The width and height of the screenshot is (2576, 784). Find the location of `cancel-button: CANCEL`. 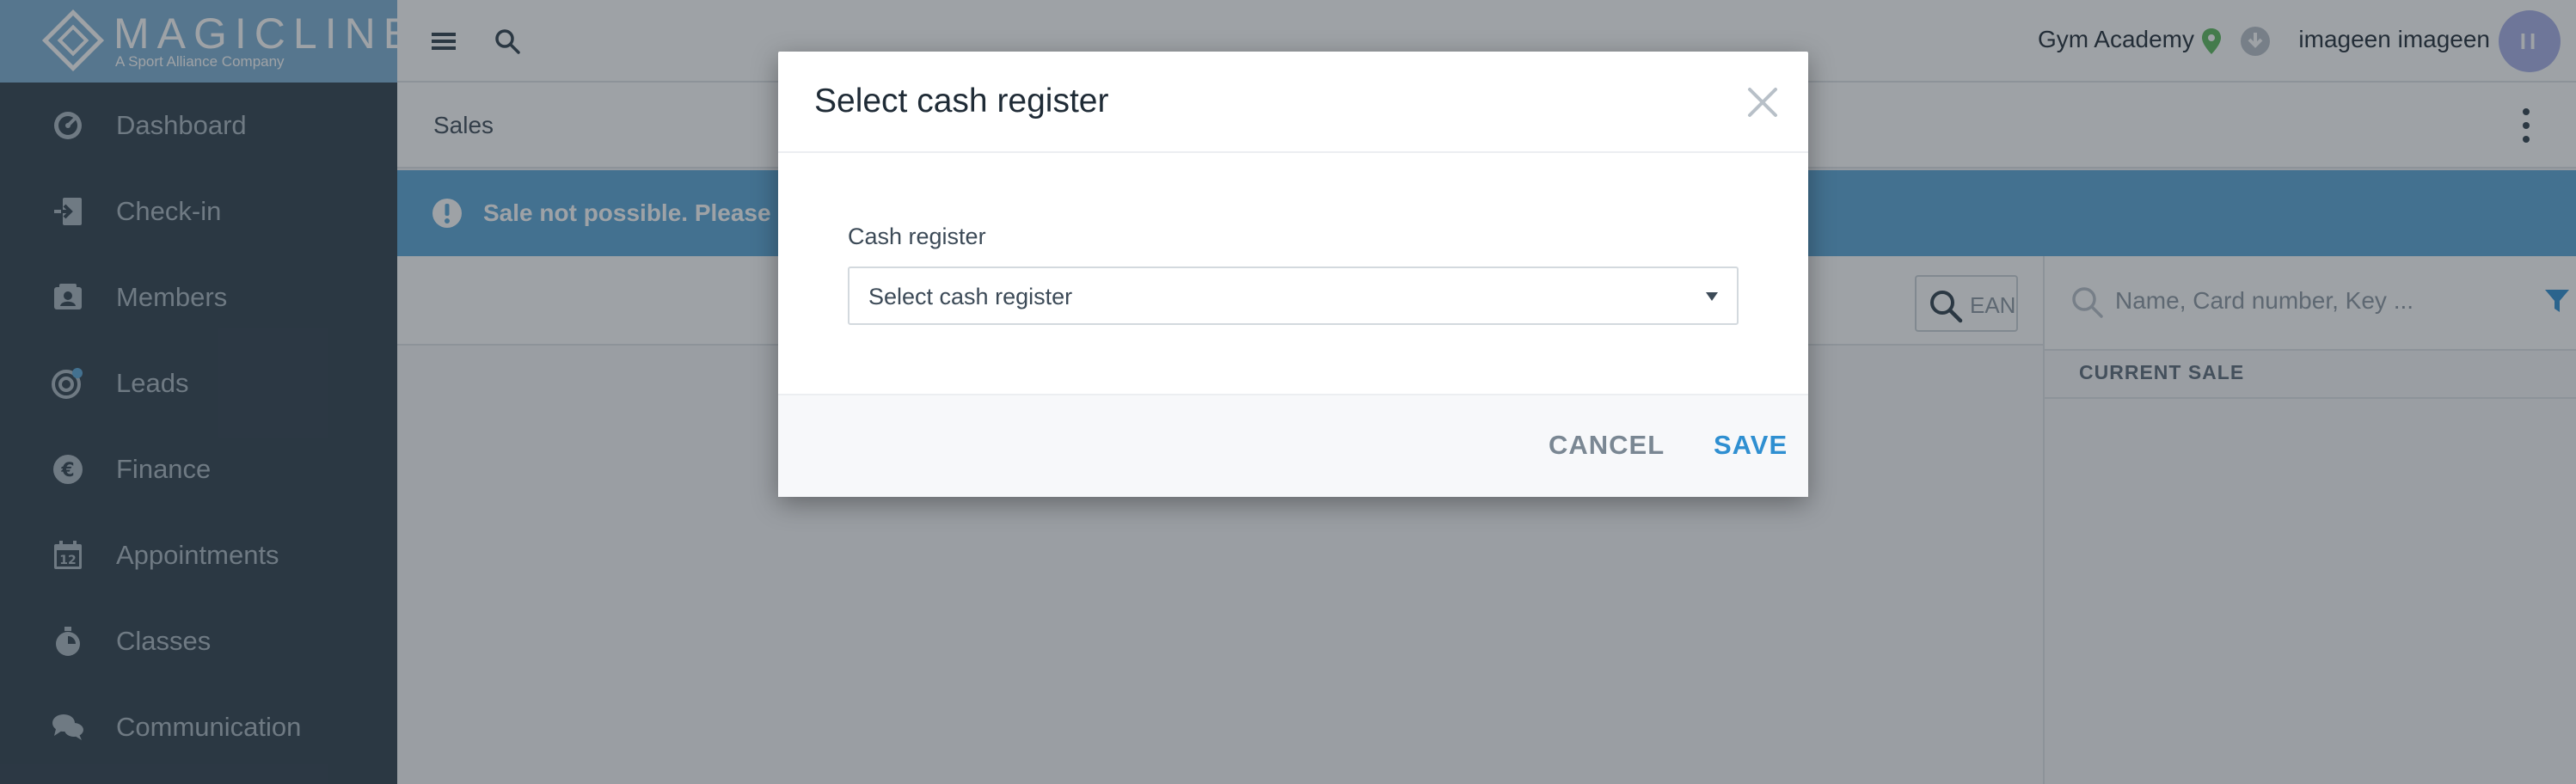

cancel-button: CANCEL is located at coordinates (1607, 445).